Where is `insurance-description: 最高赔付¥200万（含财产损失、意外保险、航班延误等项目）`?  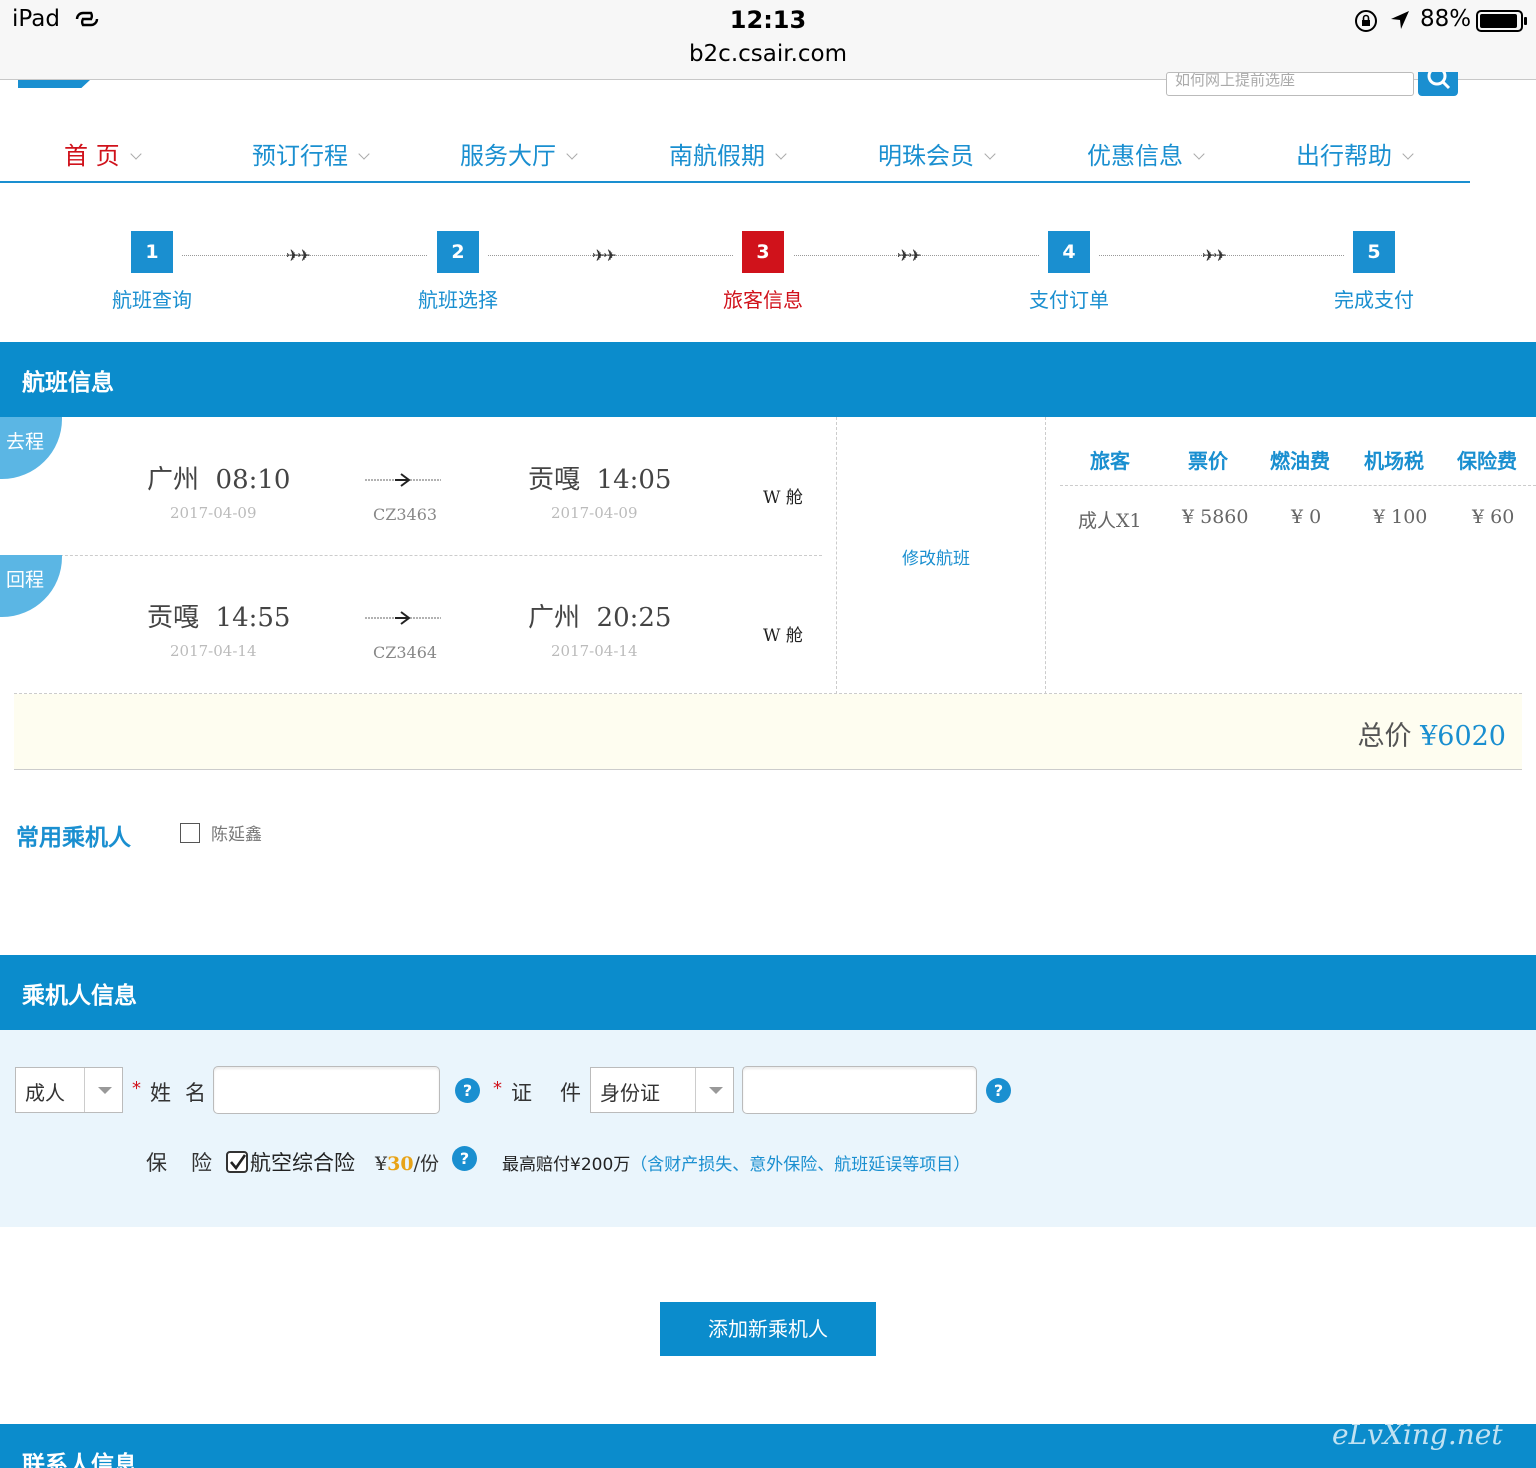
insurance-description: 最高赔付¥200万（含财产损失、意外保险、航班延误等项目） is located at coordinates (736, 1165).